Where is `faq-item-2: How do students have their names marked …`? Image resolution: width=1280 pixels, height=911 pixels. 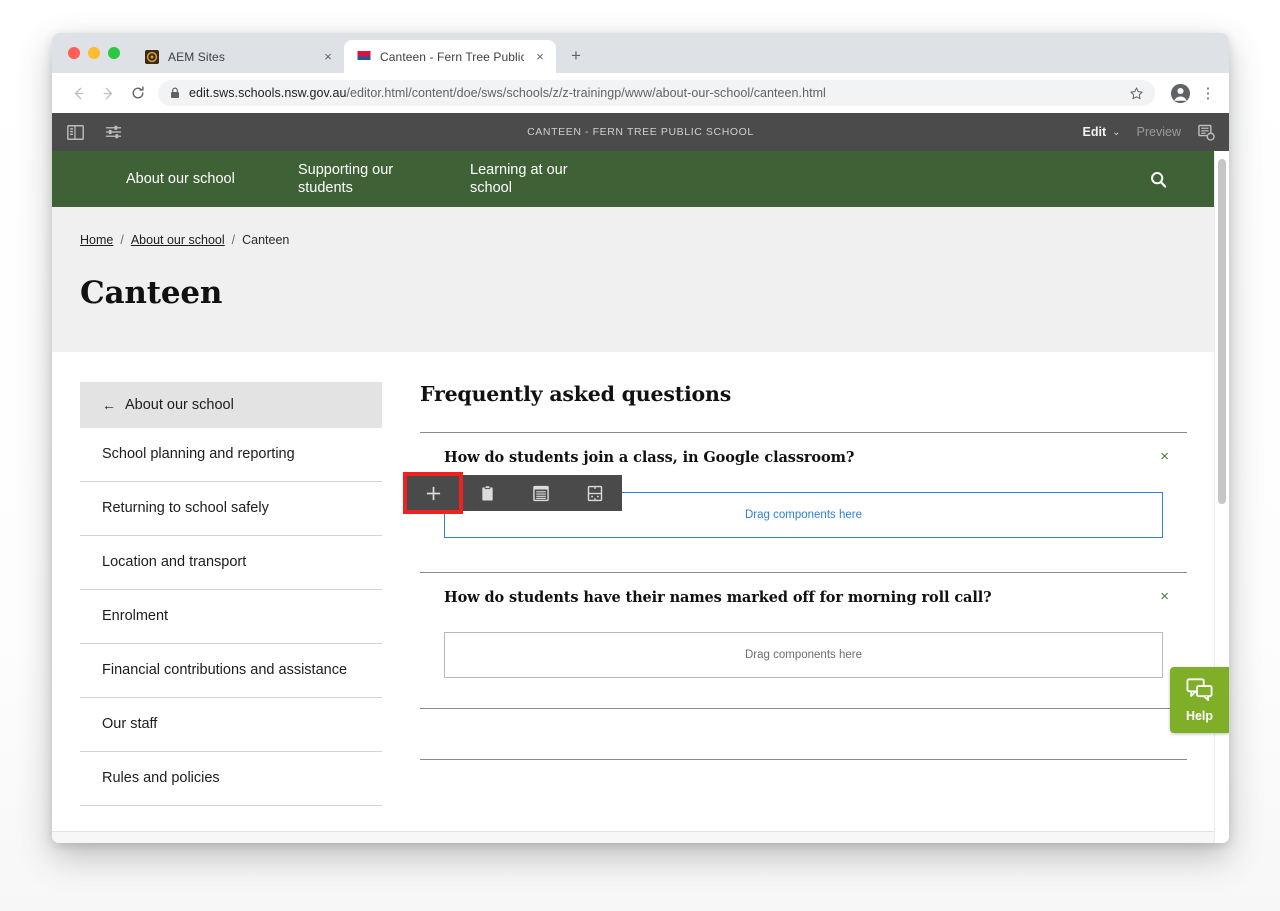
faq-item-2: How do students have their names marked … is located at coordinates (803, 625).